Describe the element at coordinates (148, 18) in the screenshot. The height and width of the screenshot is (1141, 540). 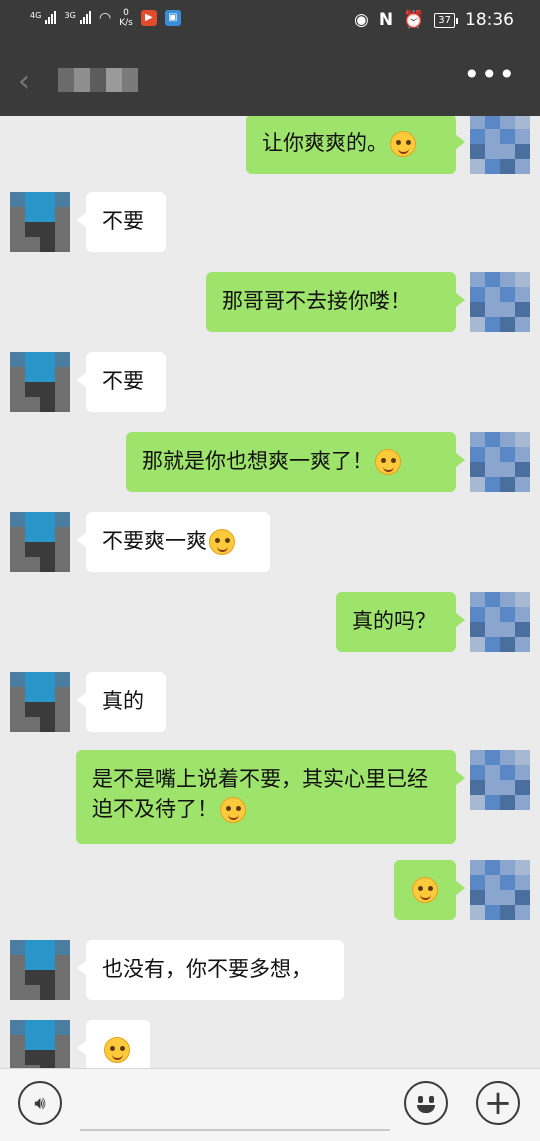
I see `video-app-icon: ▶` at that location.